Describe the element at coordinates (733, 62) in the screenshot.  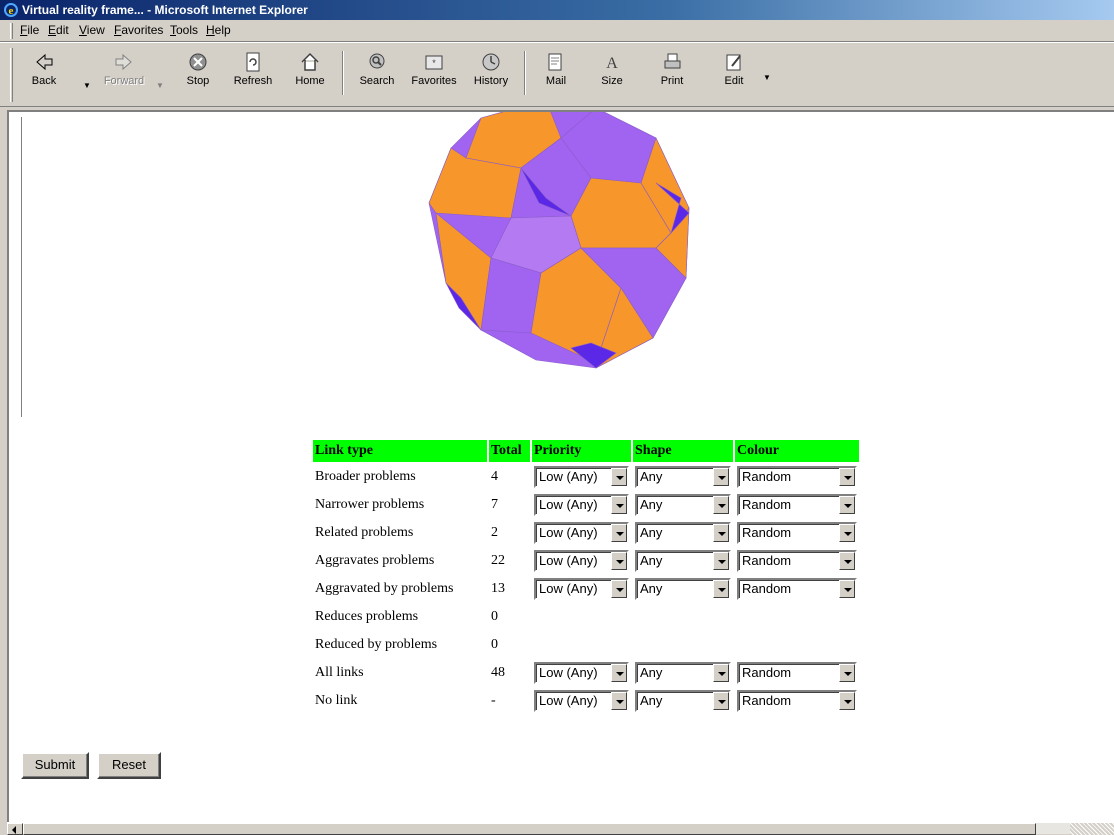
I see `edit-page-icon` at that location.